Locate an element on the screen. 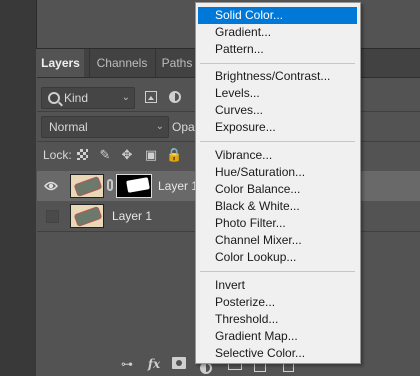 This screenshot has height=376, width=420. blend-mode-value: Normal is located at coordinates (68, 127).